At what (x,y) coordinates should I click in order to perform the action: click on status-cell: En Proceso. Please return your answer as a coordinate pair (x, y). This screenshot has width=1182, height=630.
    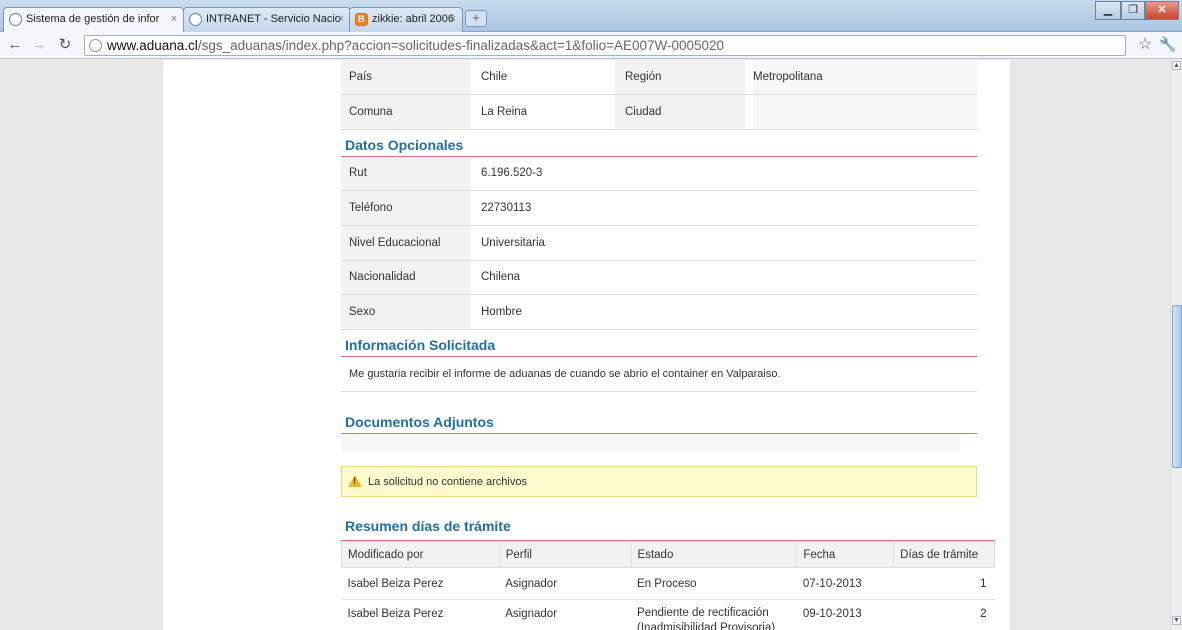
    Looking at the image, I should click on (714, 583).